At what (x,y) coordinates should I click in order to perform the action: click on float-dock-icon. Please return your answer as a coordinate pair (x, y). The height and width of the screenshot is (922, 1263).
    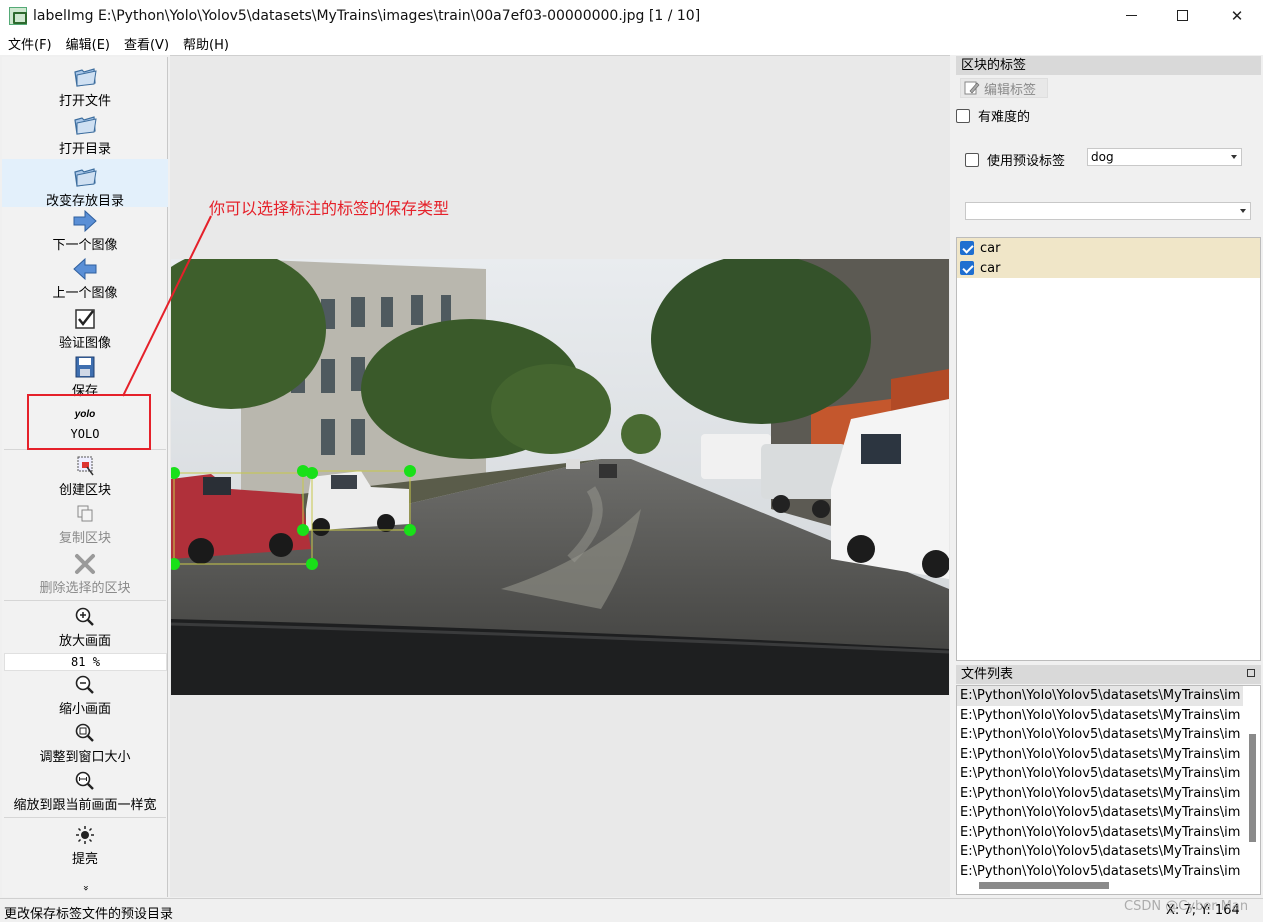
    Looking at the image, I should click on (1251, 673).